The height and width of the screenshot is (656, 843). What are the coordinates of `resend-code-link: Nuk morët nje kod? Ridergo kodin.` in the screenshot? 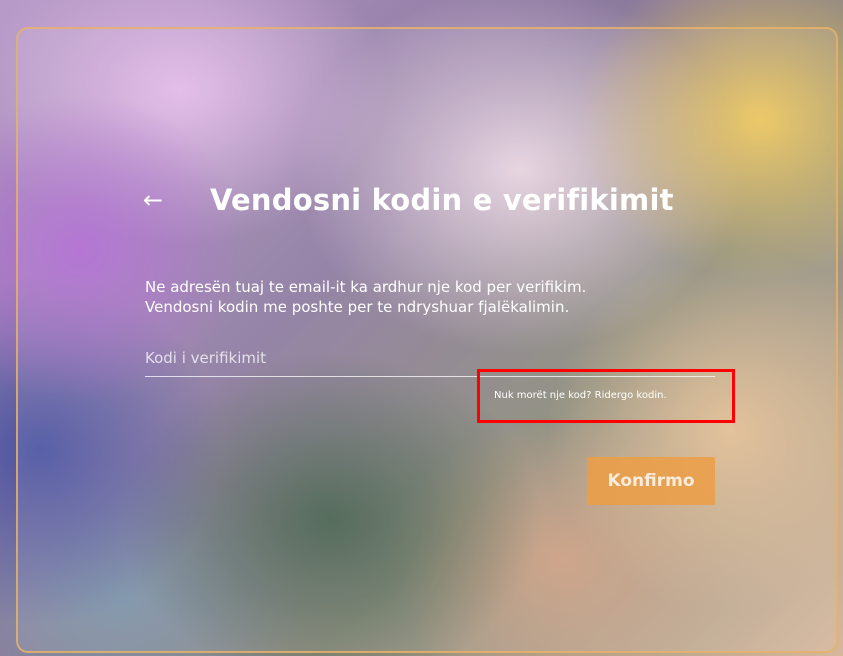 It's located at (580, 396).